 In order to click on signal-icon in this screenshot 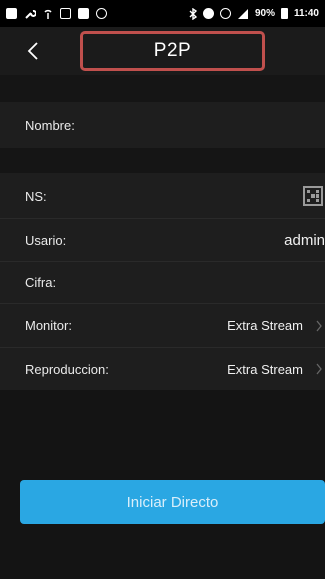, I will do `click(48, 14)`.